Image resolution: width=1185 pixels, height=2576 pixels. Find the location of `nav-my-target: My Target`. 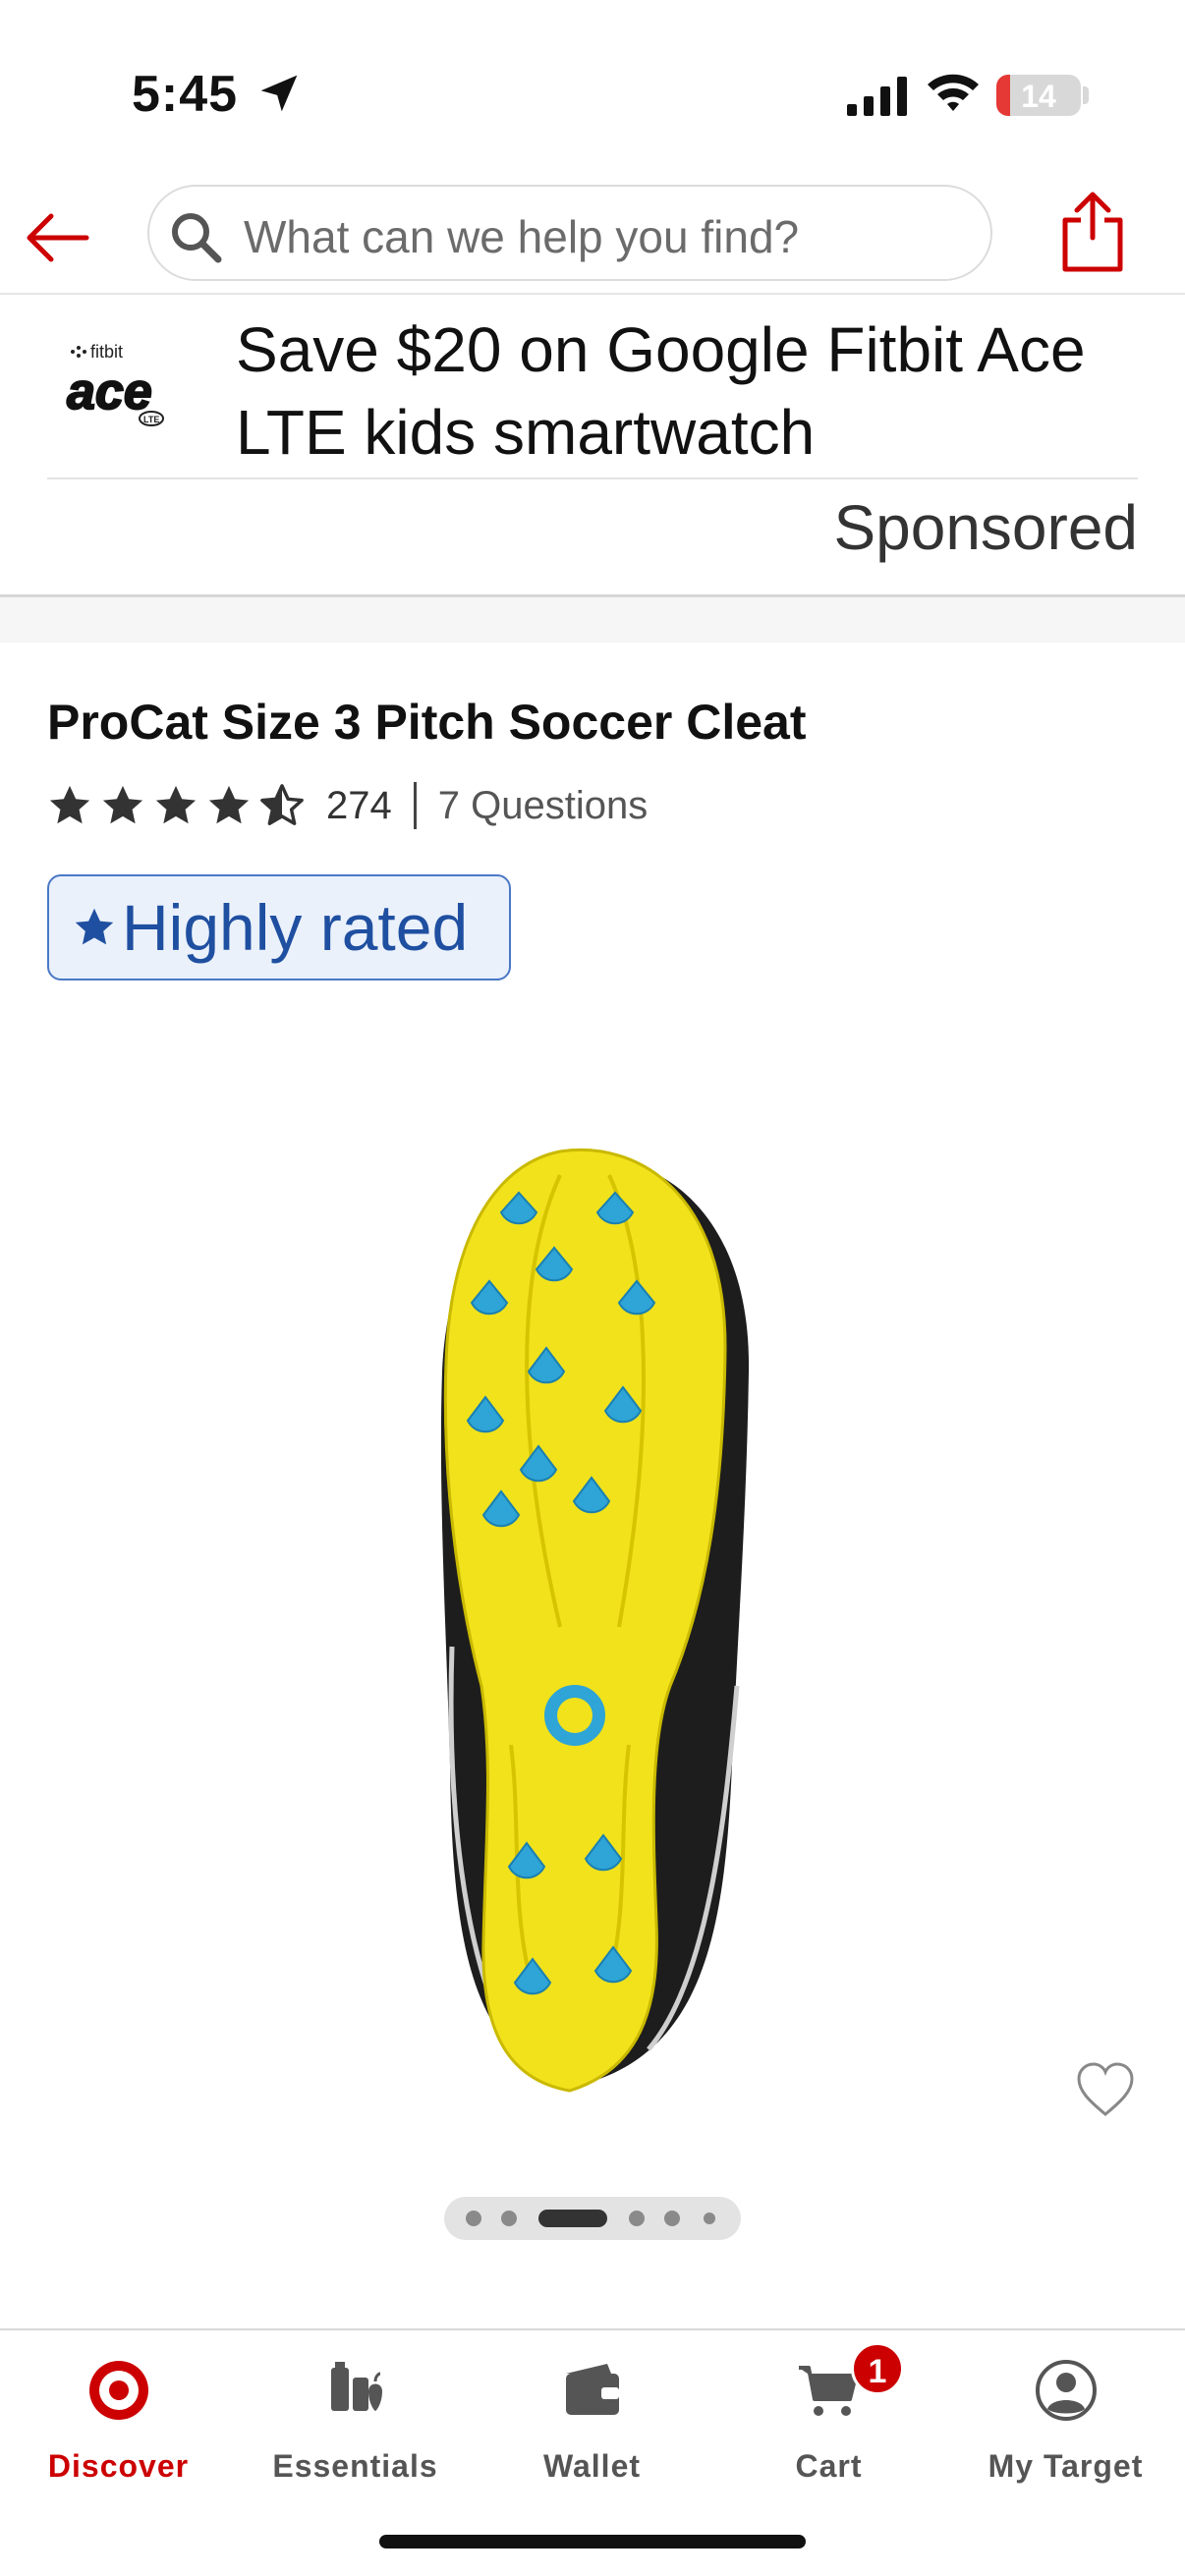

nav-my-target: My Target is located at coordinates (1065, 2409).